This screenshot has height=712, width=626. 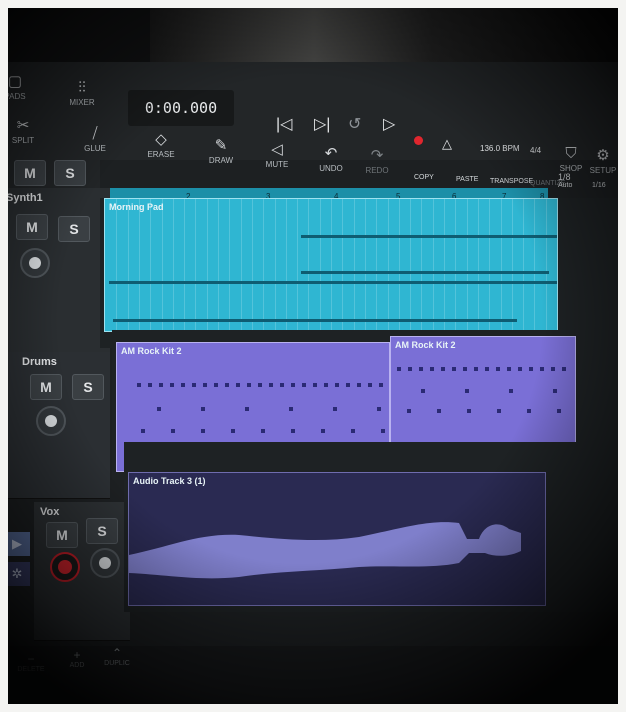 What do you see at coordinates (277, 156) in the screenshot?
I see `mute-tool-button: ◁ MUTE` at bounding box center [277, 156].